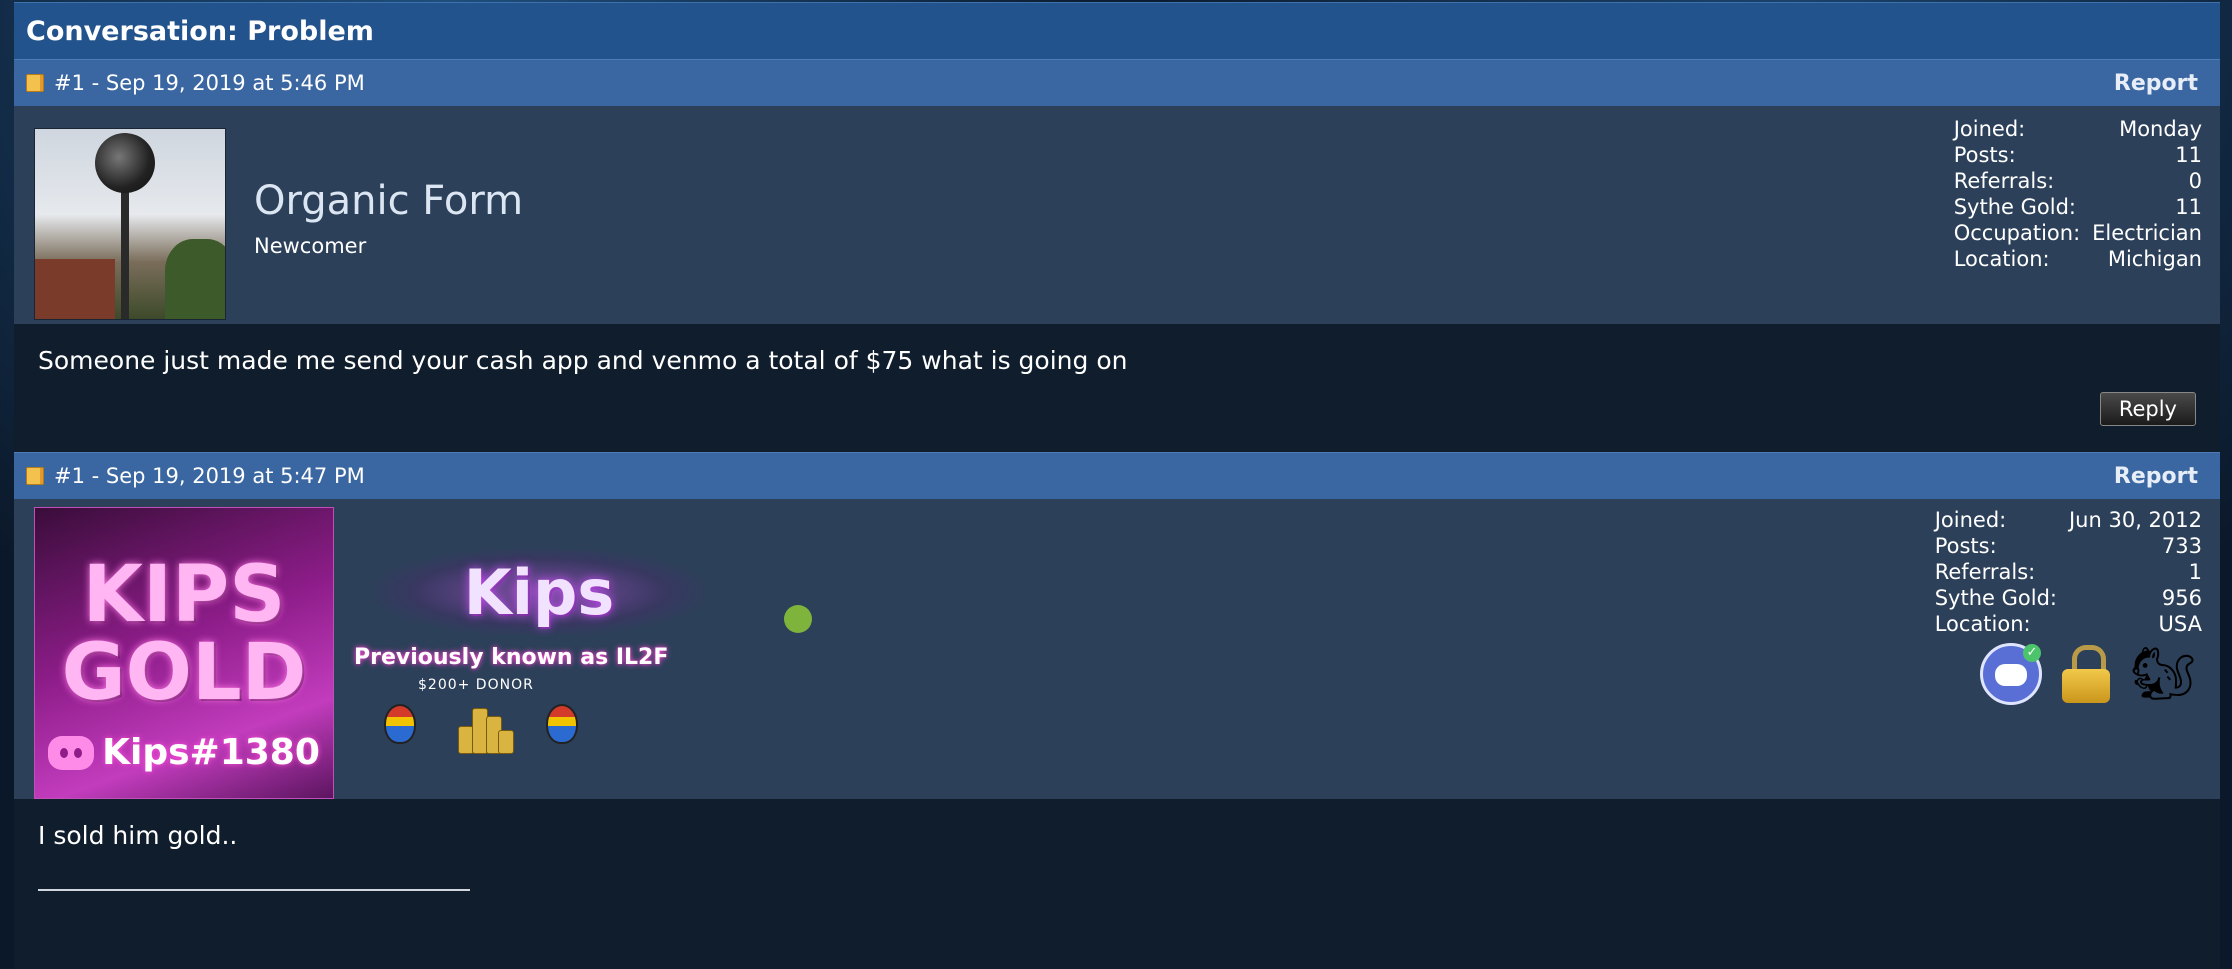 This screenshot has width=2232, height=969. Describe the element at coordinates (2147, 409) in the screenshot. I see `reply-button: Reply` at that location.